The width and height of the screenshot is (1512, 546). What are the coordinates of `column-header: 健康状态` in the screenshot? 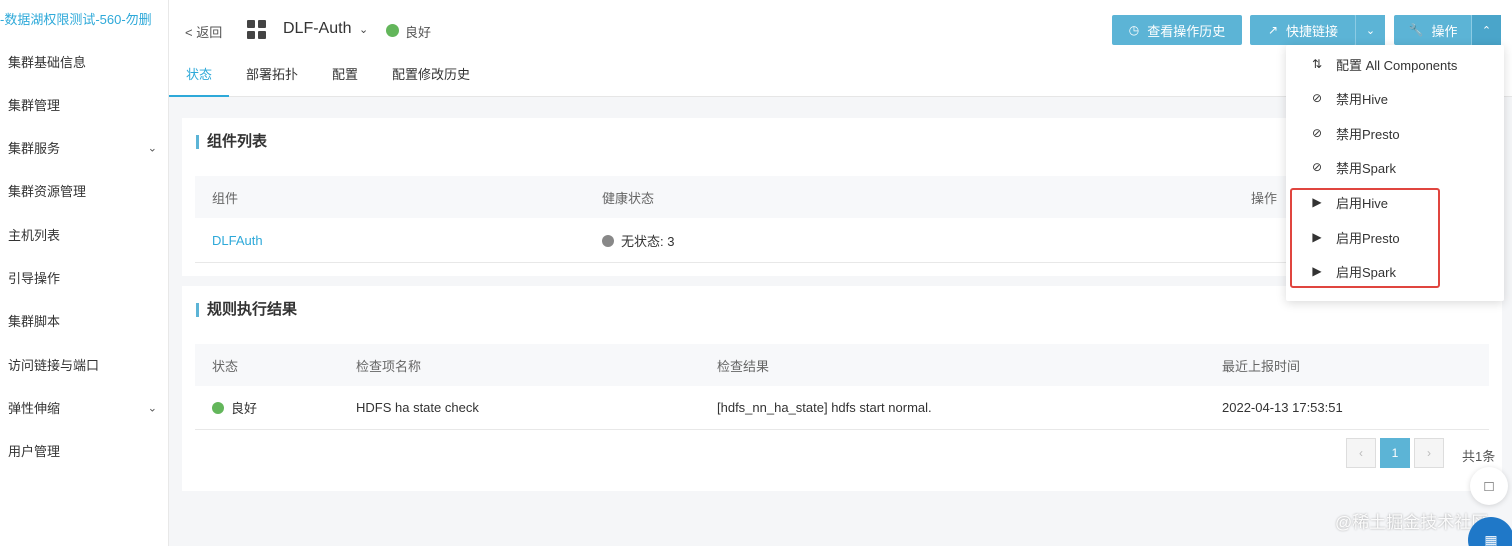 It's located at (628, 198).